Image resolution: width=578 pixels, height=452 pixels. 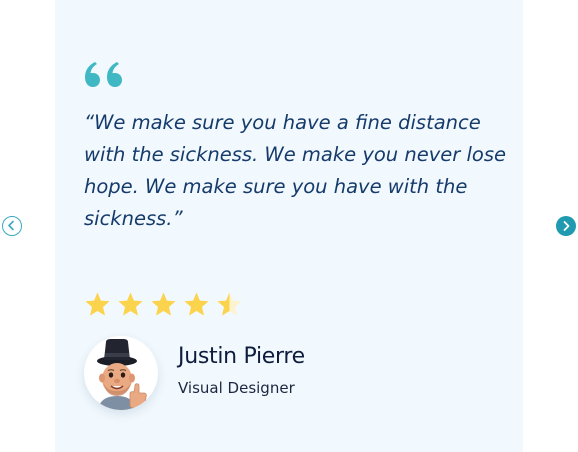 I want to click on star-rating, so click(x=163, y=304).